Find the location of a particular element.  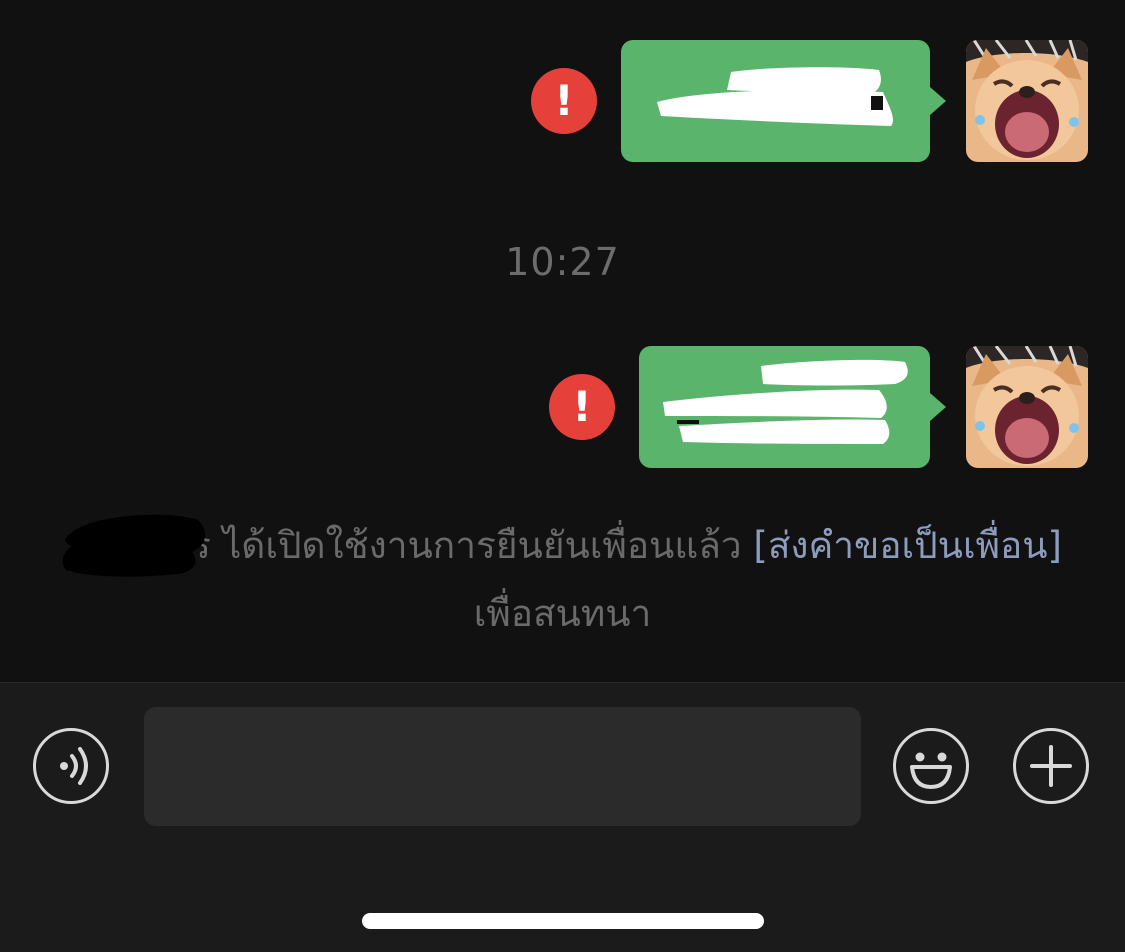

emoji-button is located at coordinates (931, 766).